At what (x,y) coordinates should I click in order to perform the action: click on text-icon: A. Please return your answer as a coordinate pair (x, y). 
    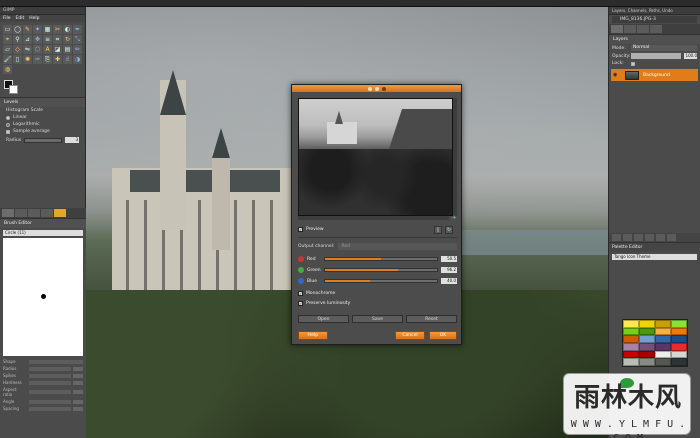
    Looking at the image, I should click on (47, 49).